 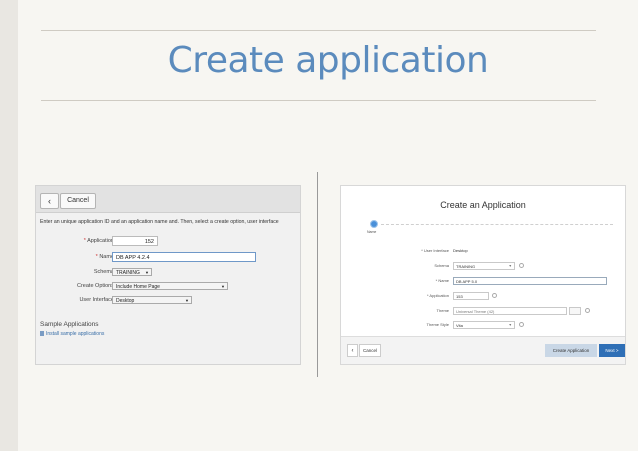 What do you see at coordinates (459, 325) in the screenshot?
I see `theme-style-value: Vita` at bounding box center [459, 325].